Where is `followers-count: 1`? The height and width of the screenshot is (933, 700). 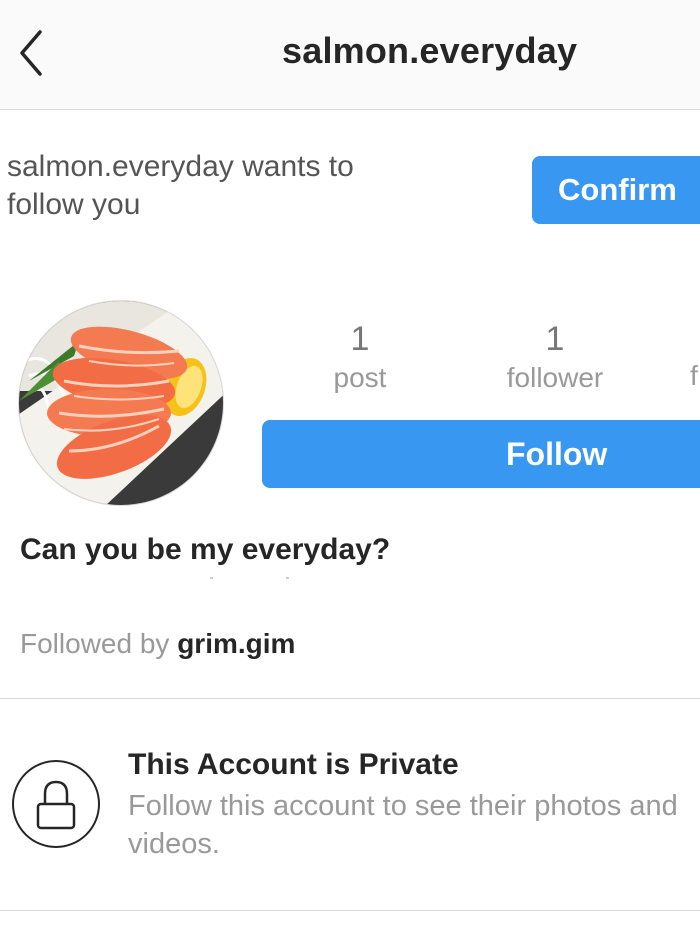 followers-count: 1 is located at coordinates (555, 339).